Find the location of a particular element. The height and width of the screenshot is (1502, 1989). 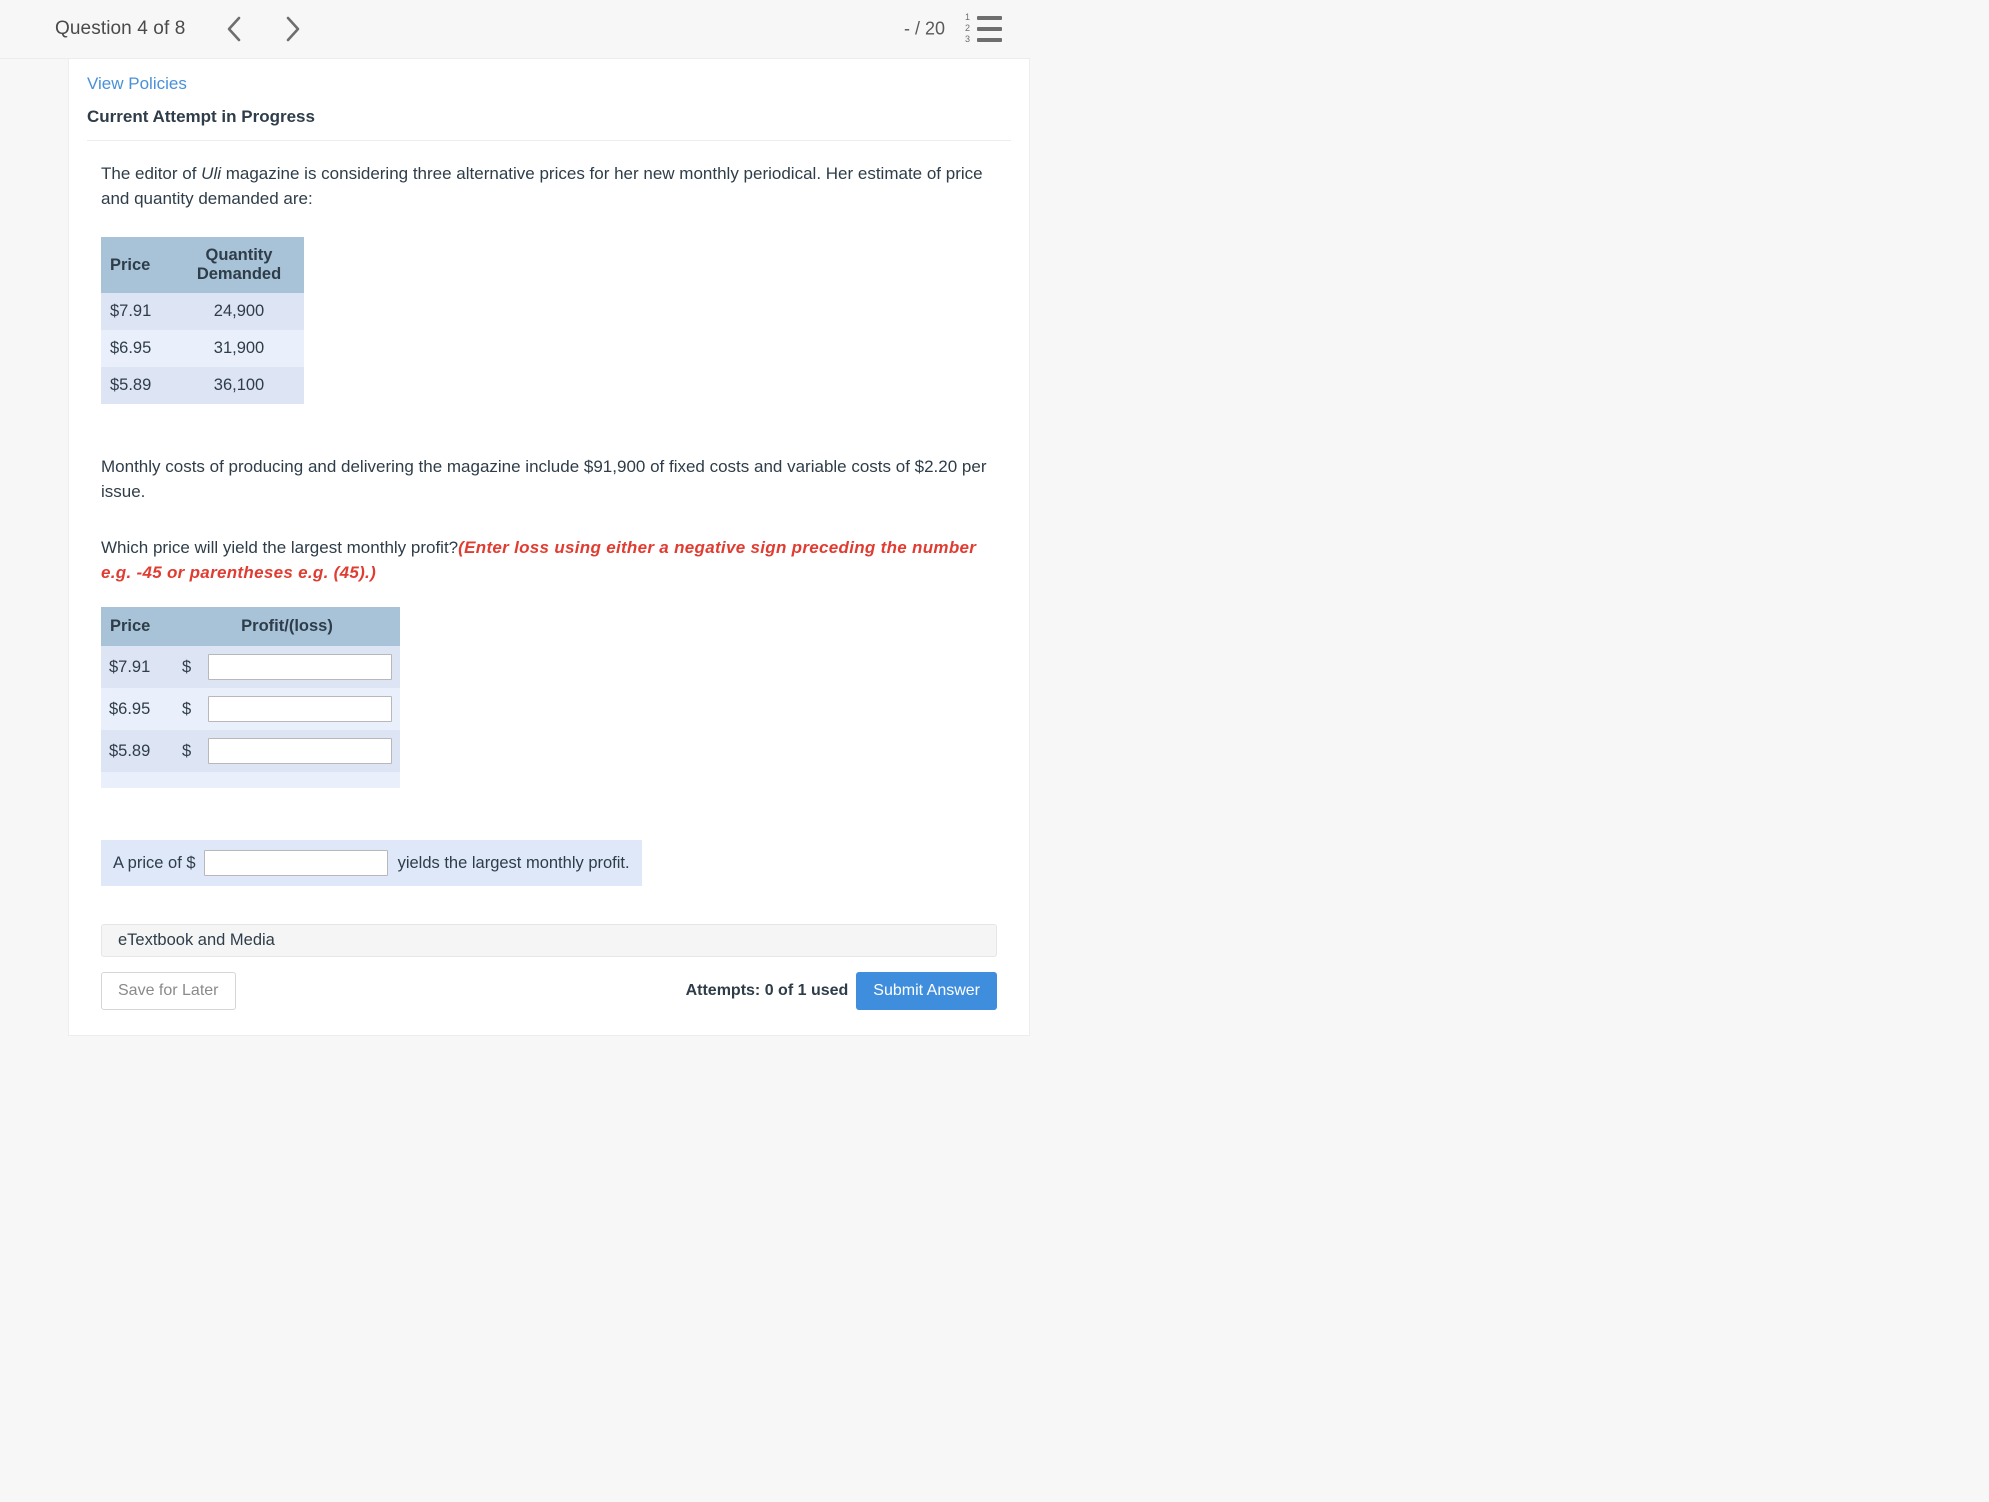

table-row: $5.89 $ is located at coordinates (250, 751).